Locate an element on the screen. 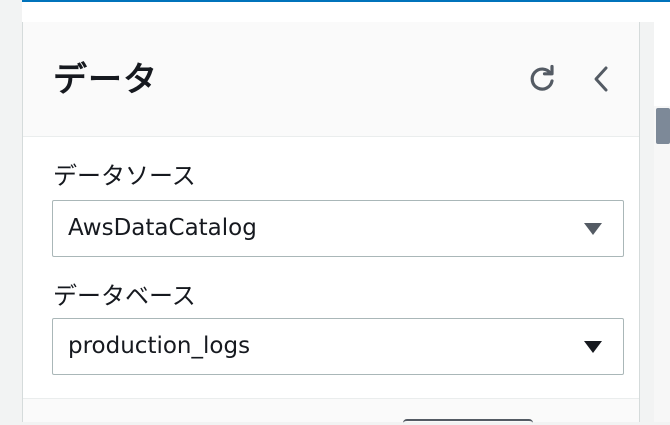  collapse-panel-button is located at coordinates (602, 79).